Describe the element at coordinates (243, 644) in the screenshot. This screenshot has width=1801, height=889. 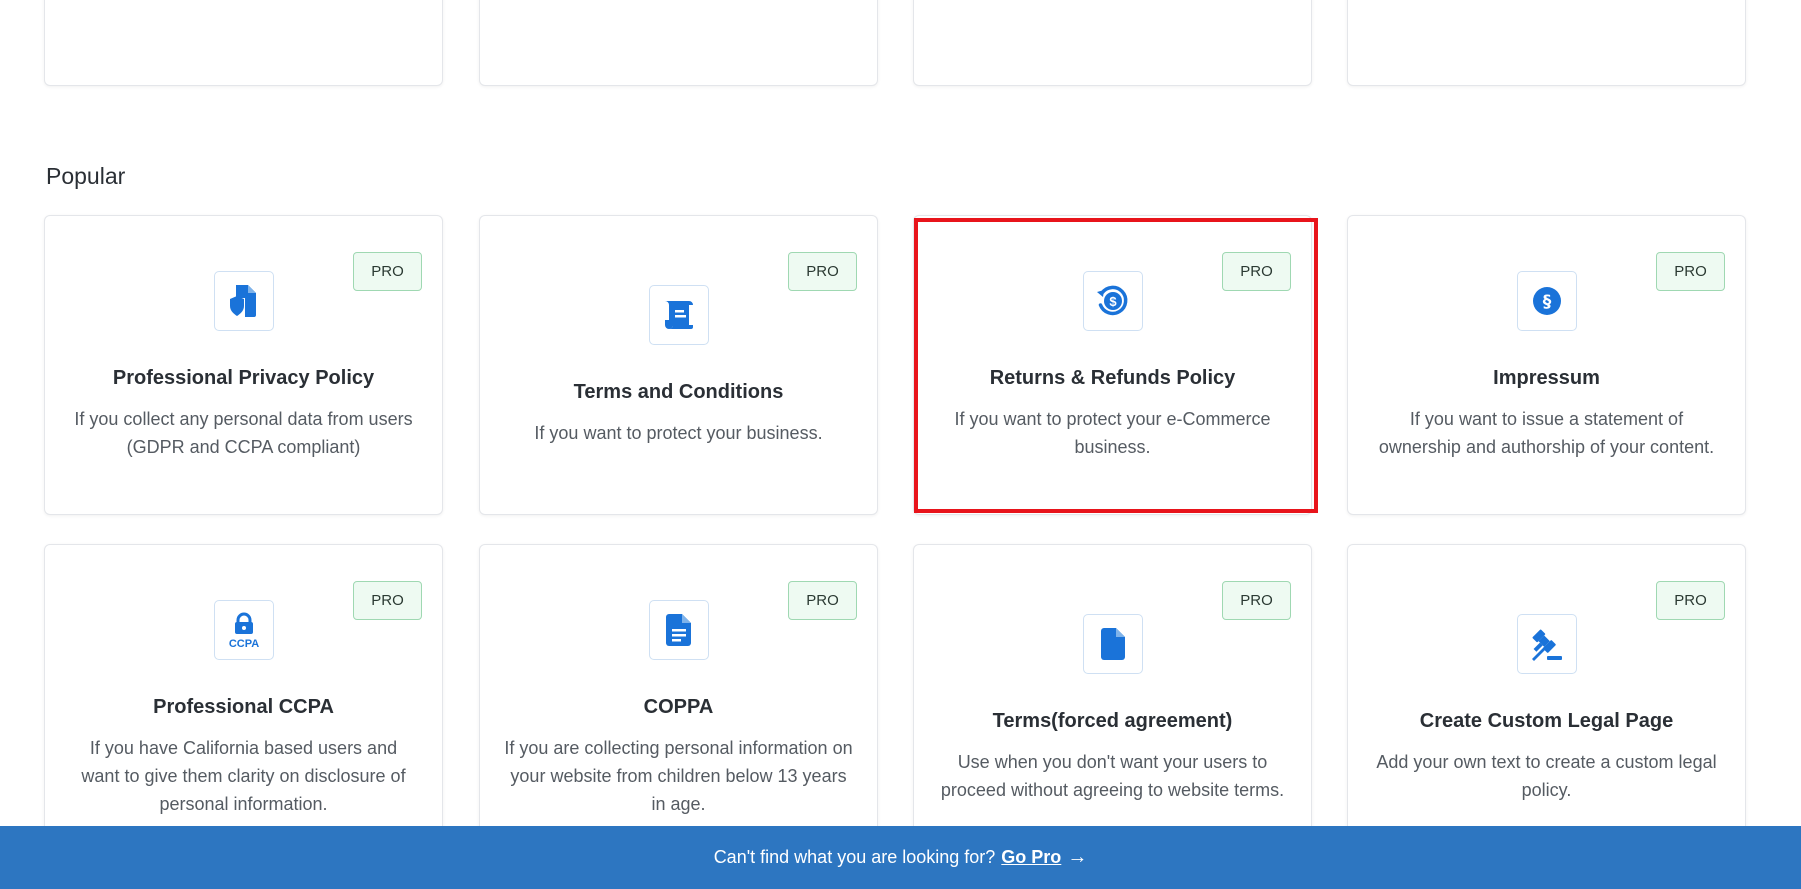
I see `svg-text: CCPA` at that location.